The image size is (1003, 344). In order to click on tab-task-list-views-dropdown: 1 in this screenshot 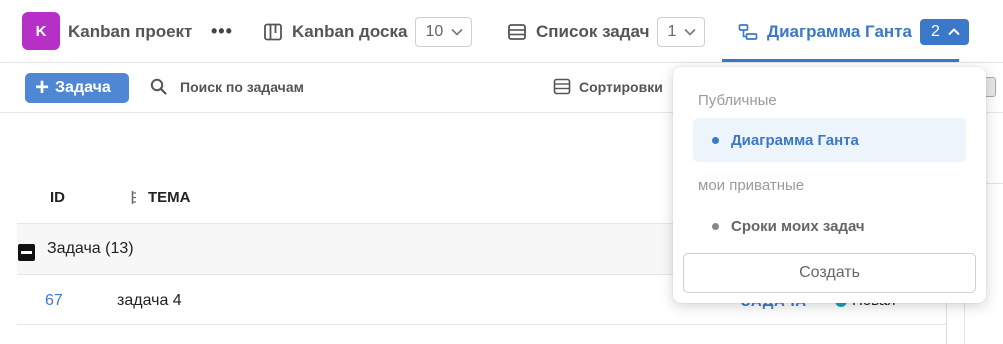, I will do `click(681, 32)`.